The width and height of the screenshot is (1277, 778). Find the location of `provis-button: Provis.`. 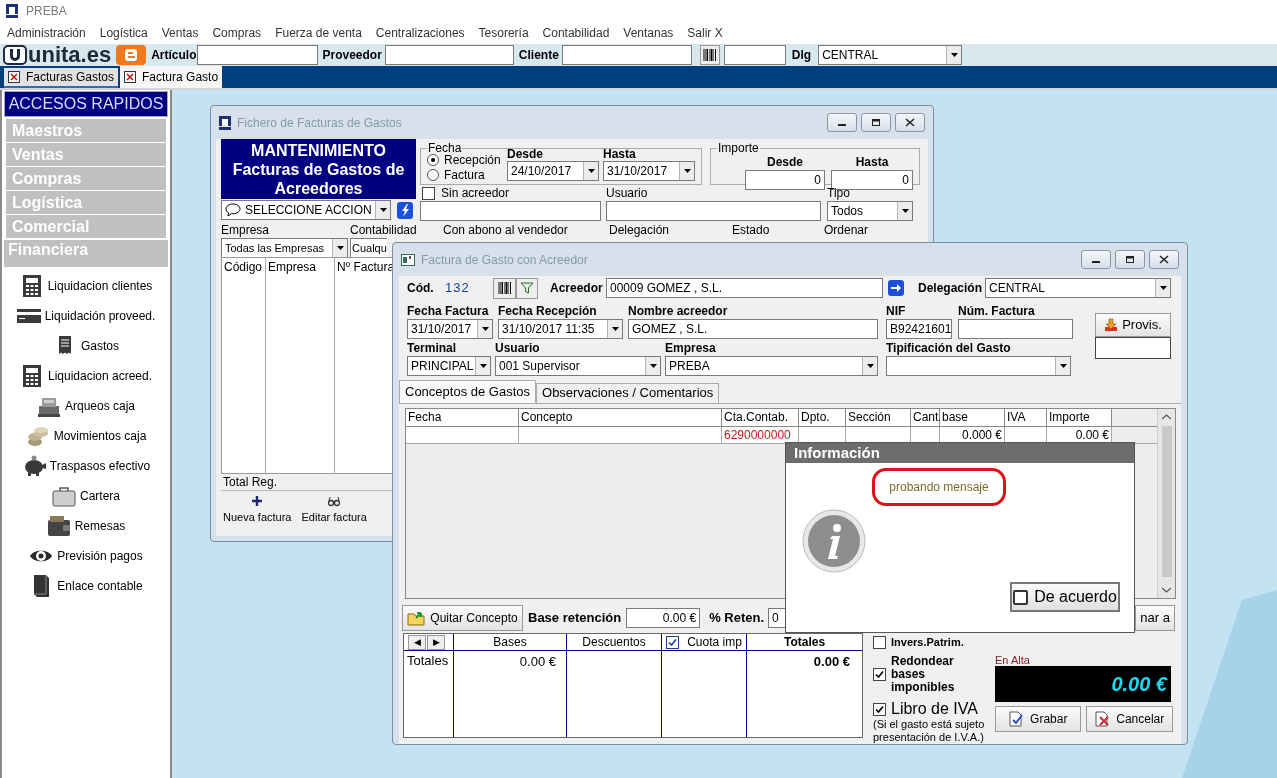

provis-button: Provis. is located at coordinates (1133, 325).